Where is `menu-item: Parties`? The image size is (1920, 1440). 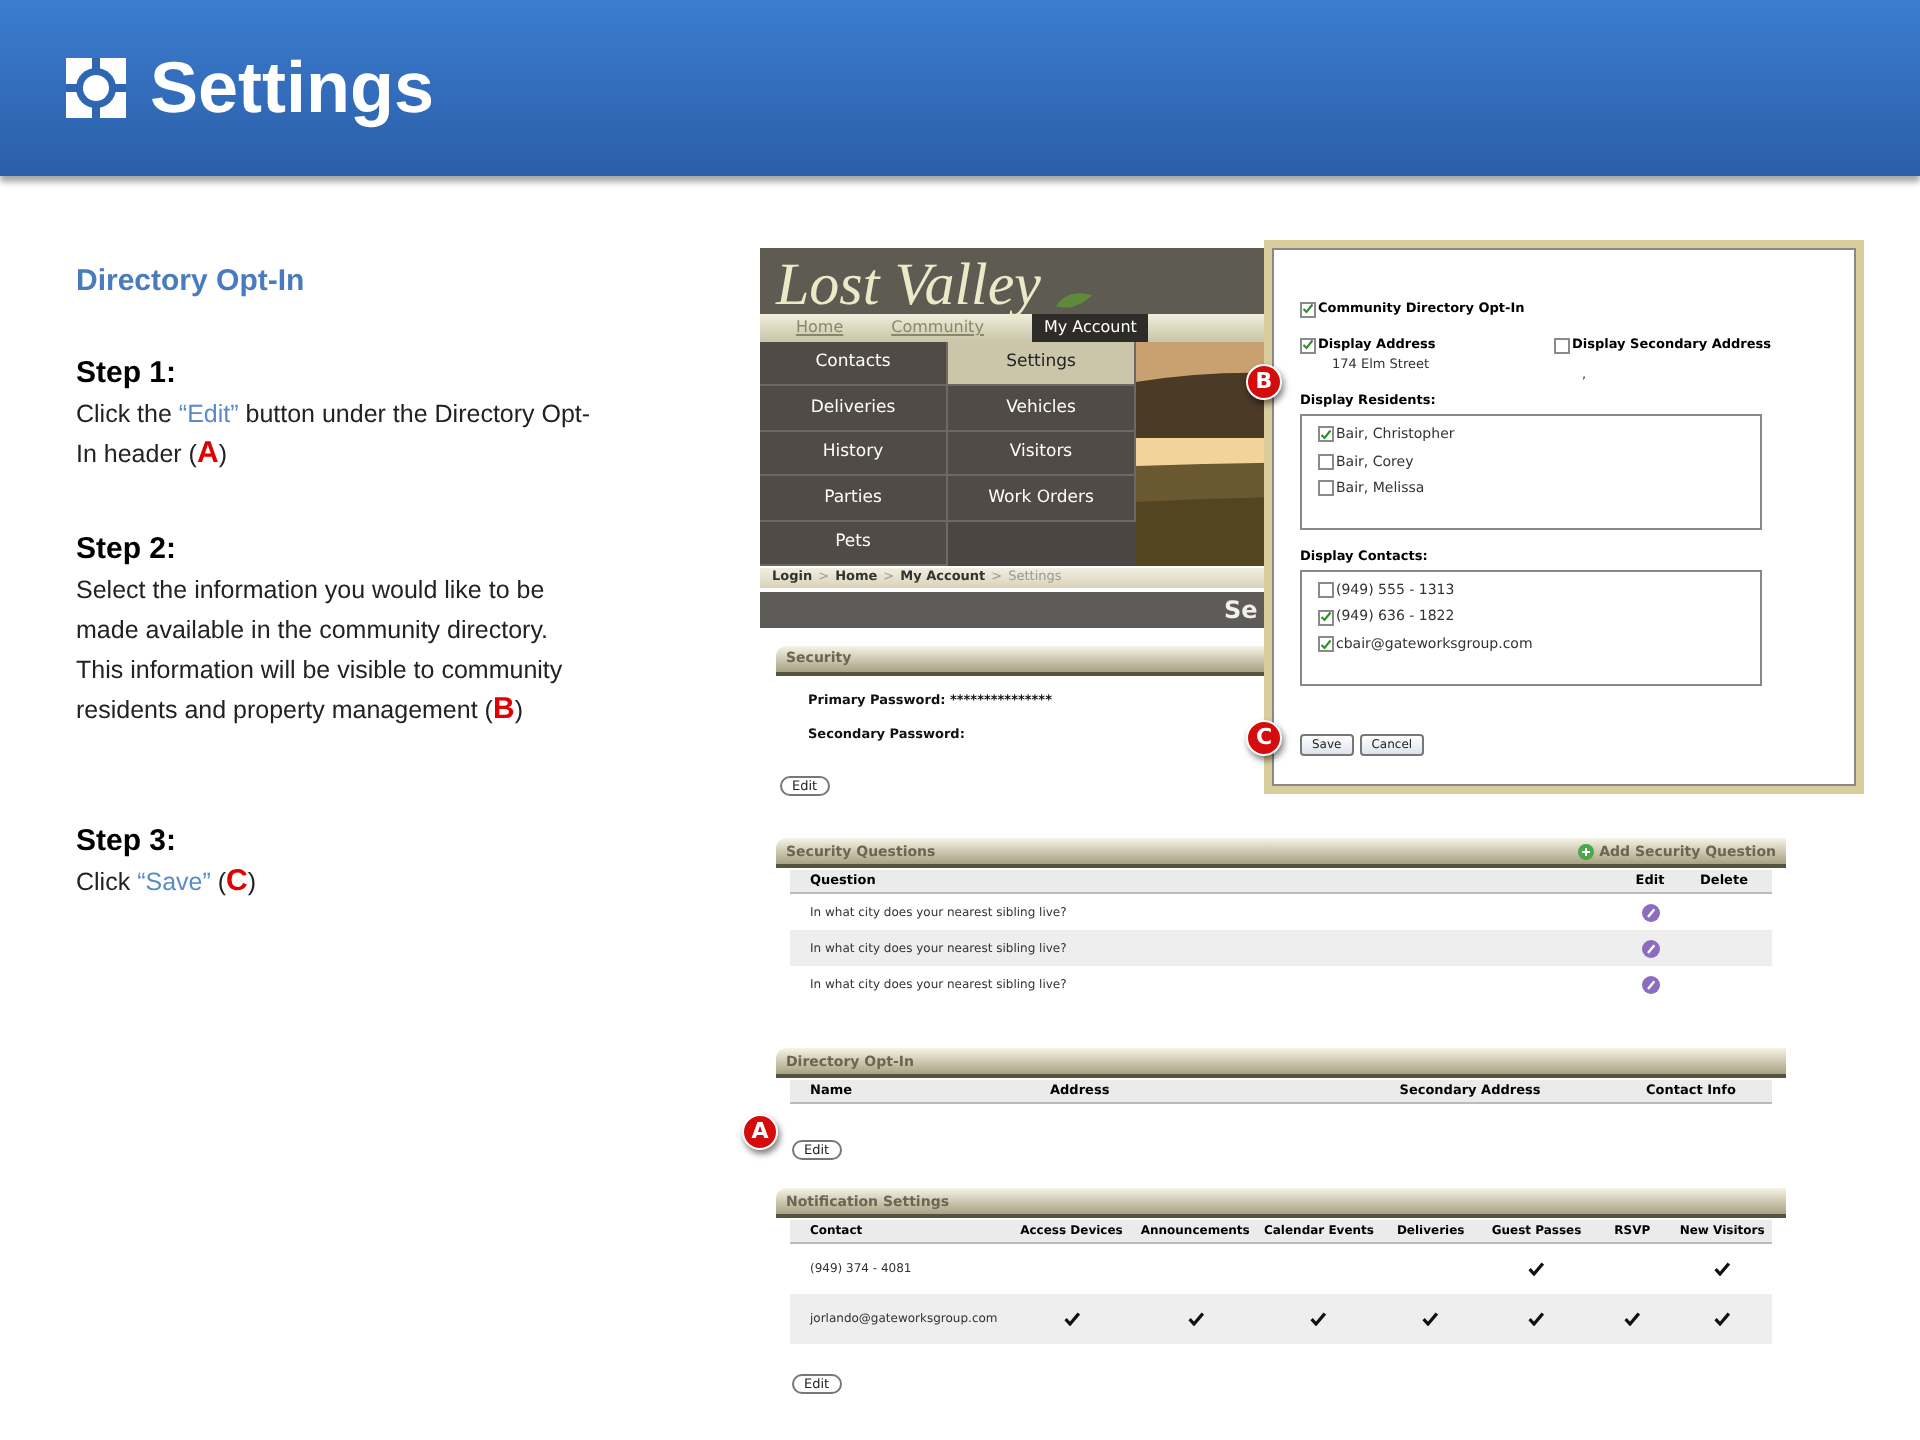 menu-item: Parties is located at coordinates (854, 499).